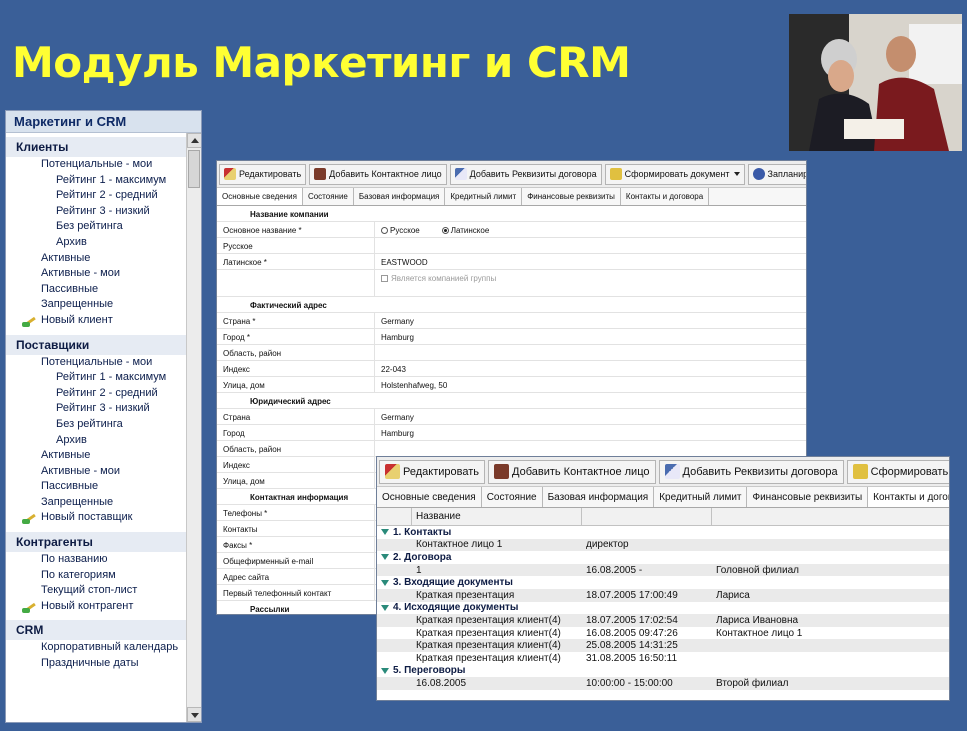 Image resolution: width=967 pixels, height=731 pixels. What do you see at coordinates (663, 608) in the screenshot?
I see `group-row: 4. Исходящие документы` at bounding box center [663, 608].